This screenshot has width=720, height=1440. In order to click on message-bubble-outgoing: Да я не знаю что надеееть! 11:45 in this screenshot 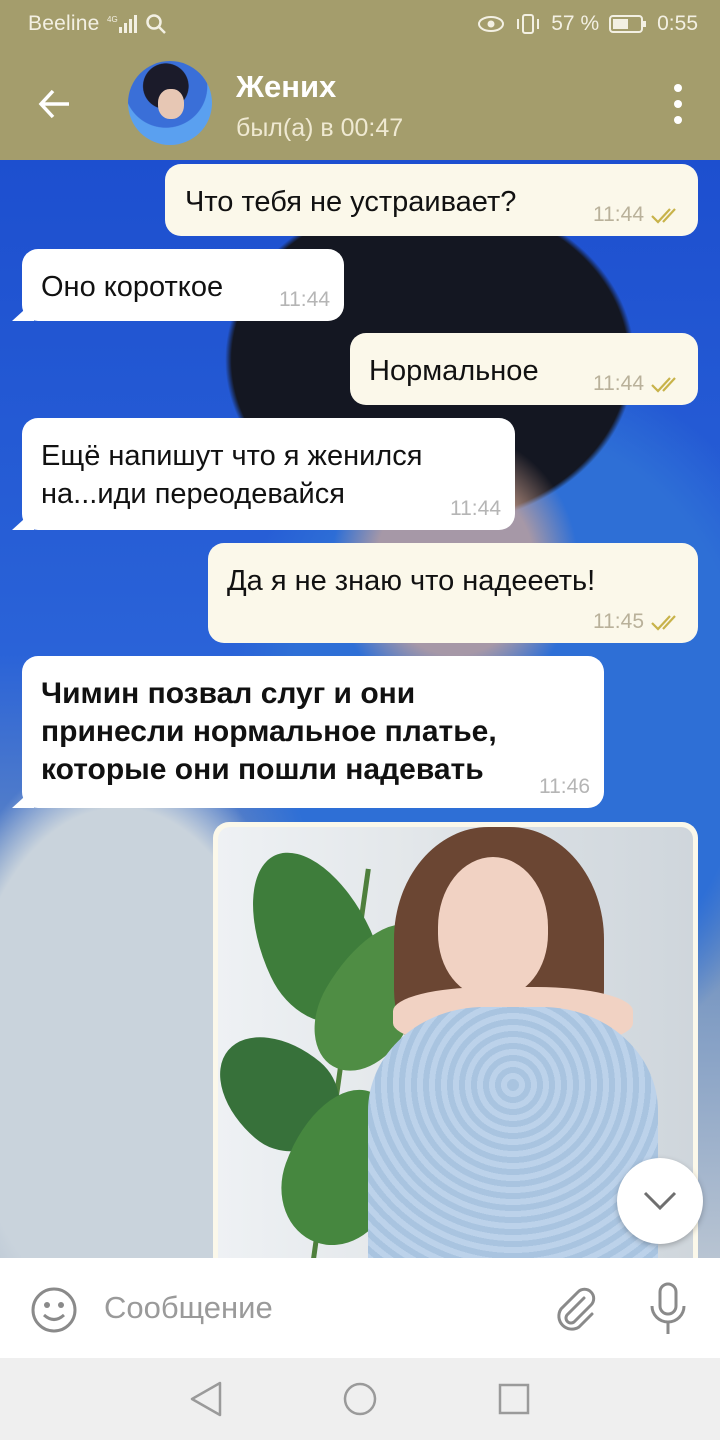, I will do `click(453, 593)`.